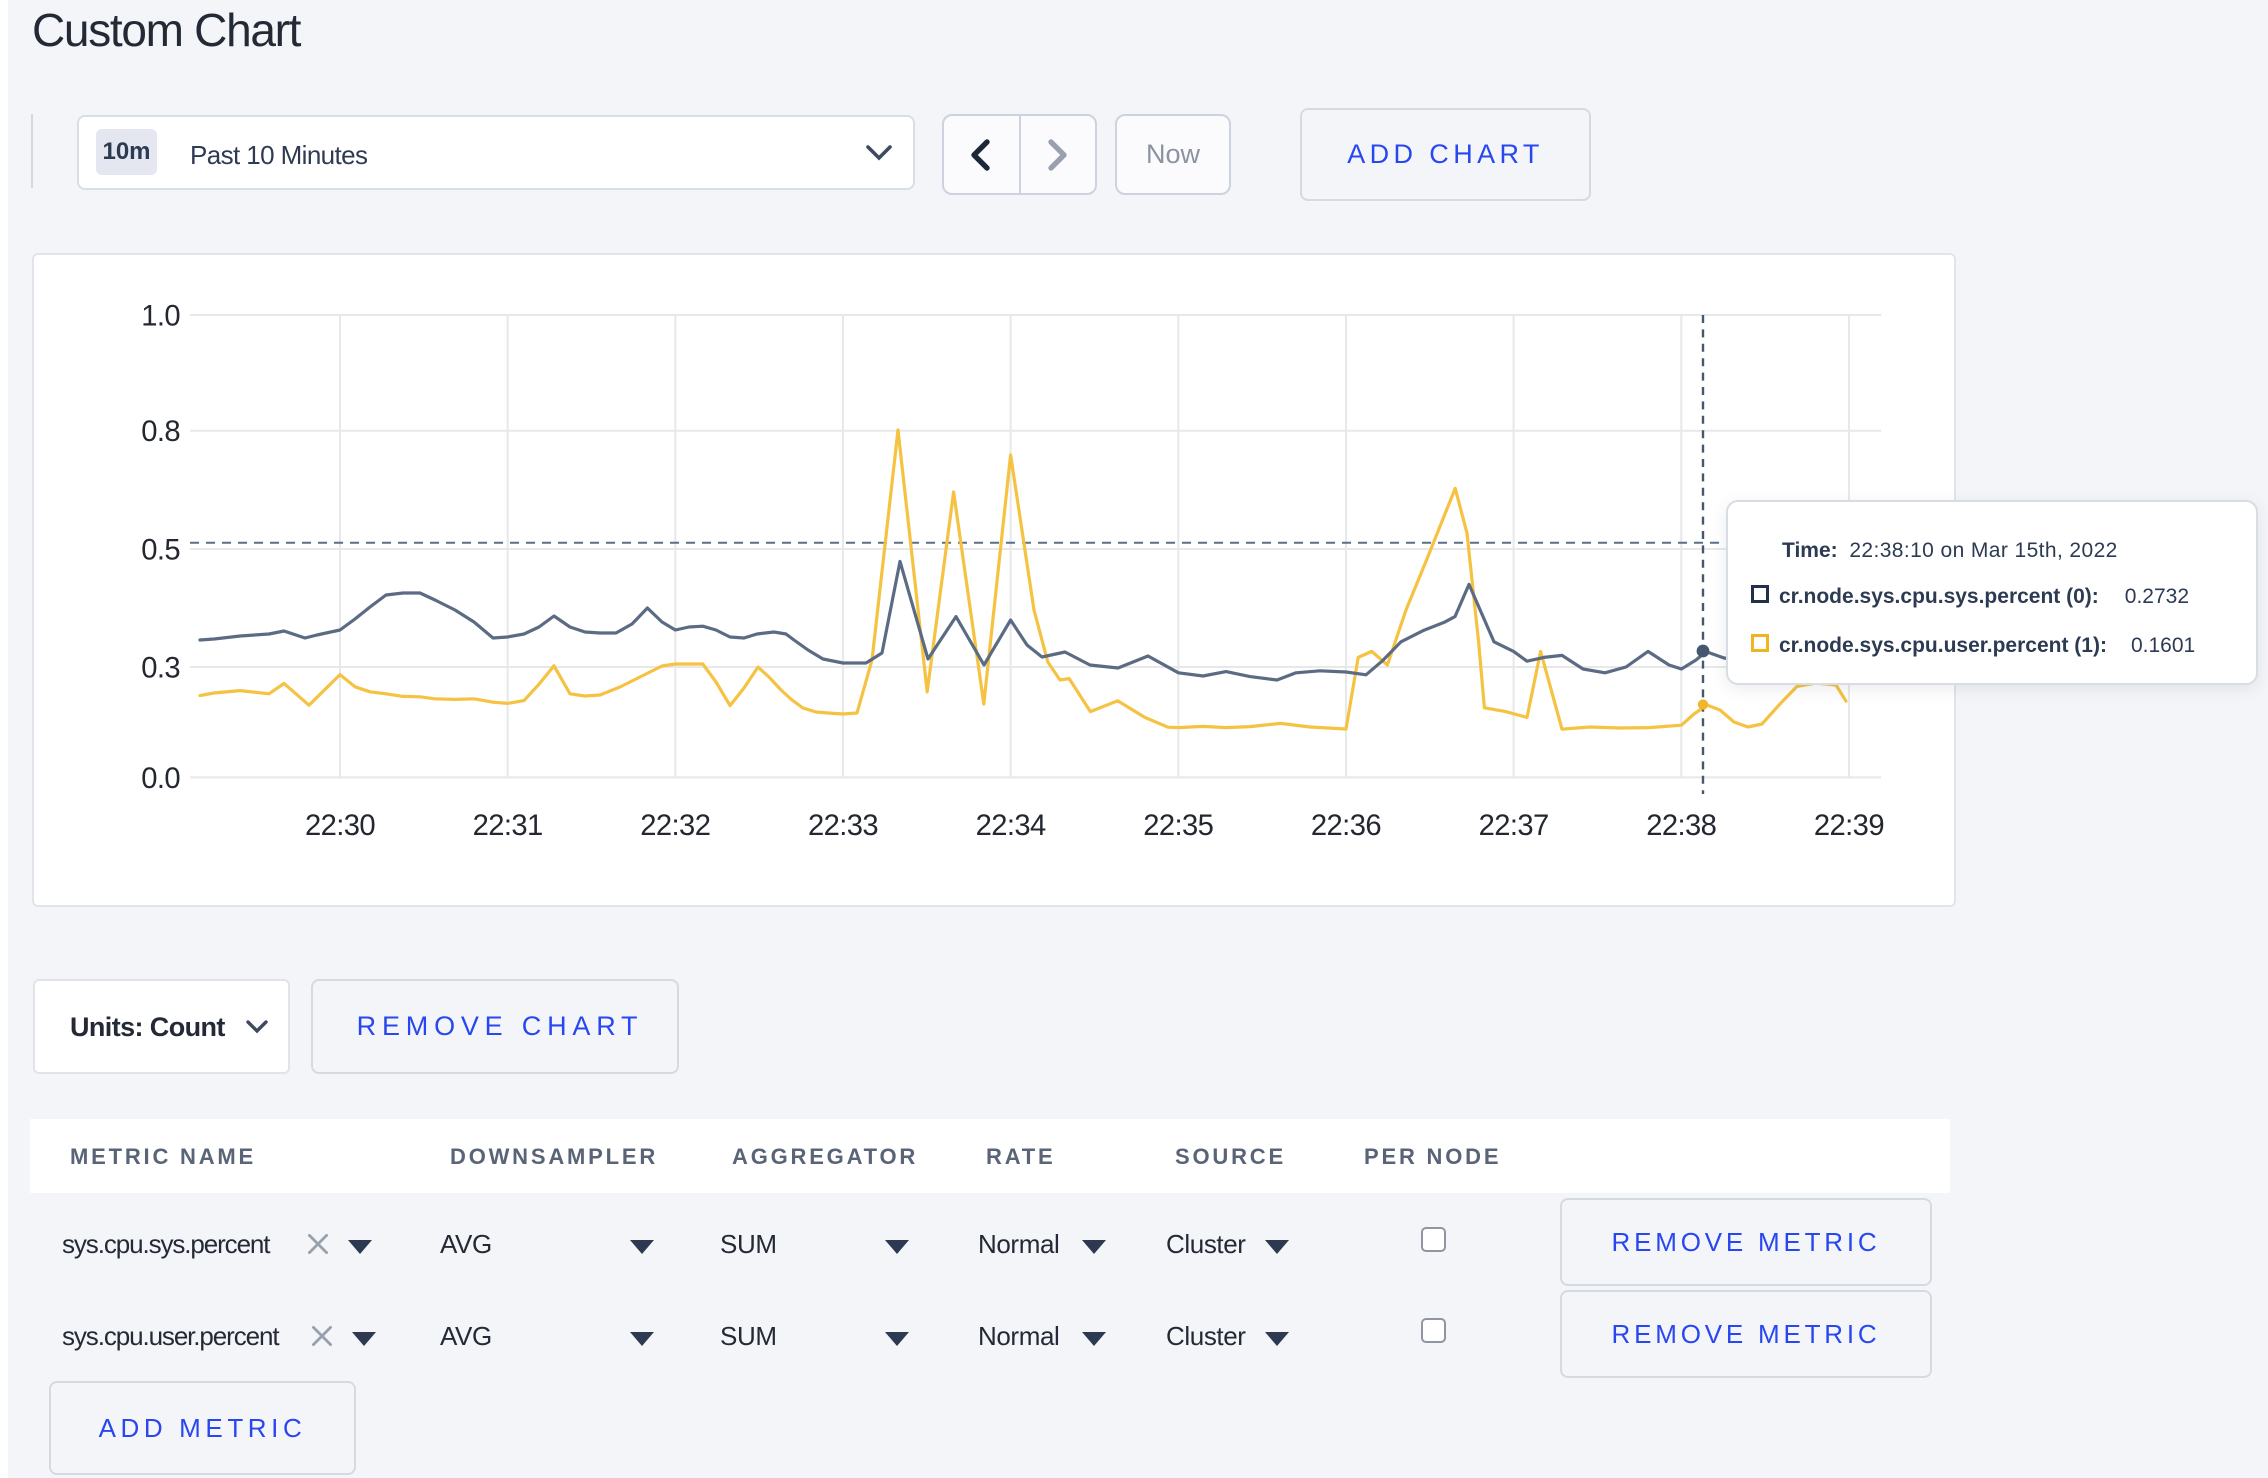 This screenshot has width=2268, height=1478. Describe the element at coordinates (1849, 826) in the screenshot. I see `svg-text: 22:39` at that location.